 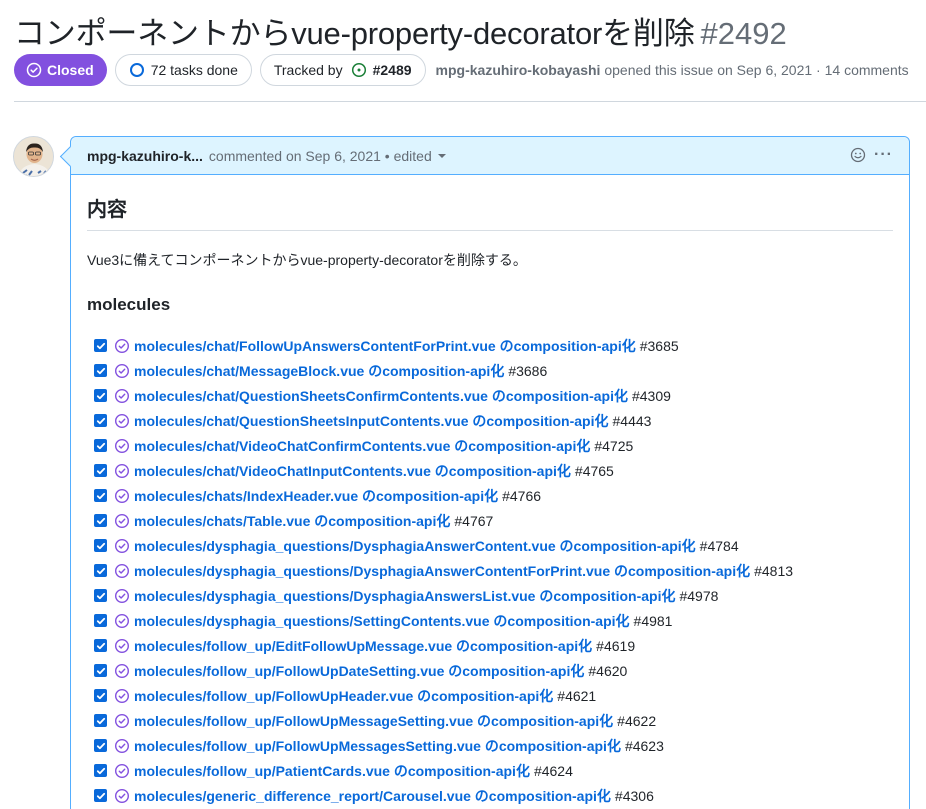 I want to click on comment-actions: ···, so click(x=871, y=155).